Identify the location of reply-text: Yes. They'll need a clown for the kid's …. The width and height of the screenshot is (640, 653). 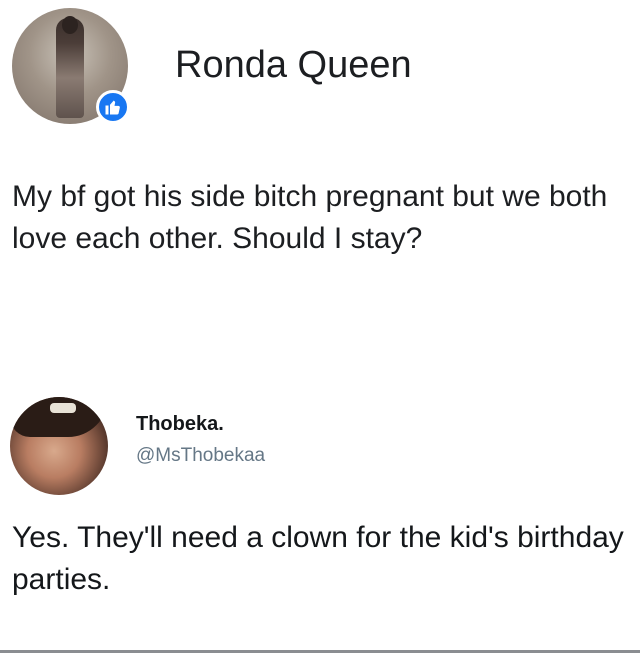
(318, 558).